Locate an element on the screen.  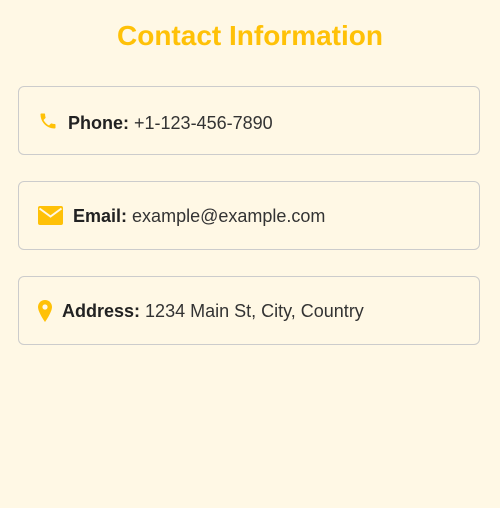
page-title: Contact Information is located at coordinates (250, 35).